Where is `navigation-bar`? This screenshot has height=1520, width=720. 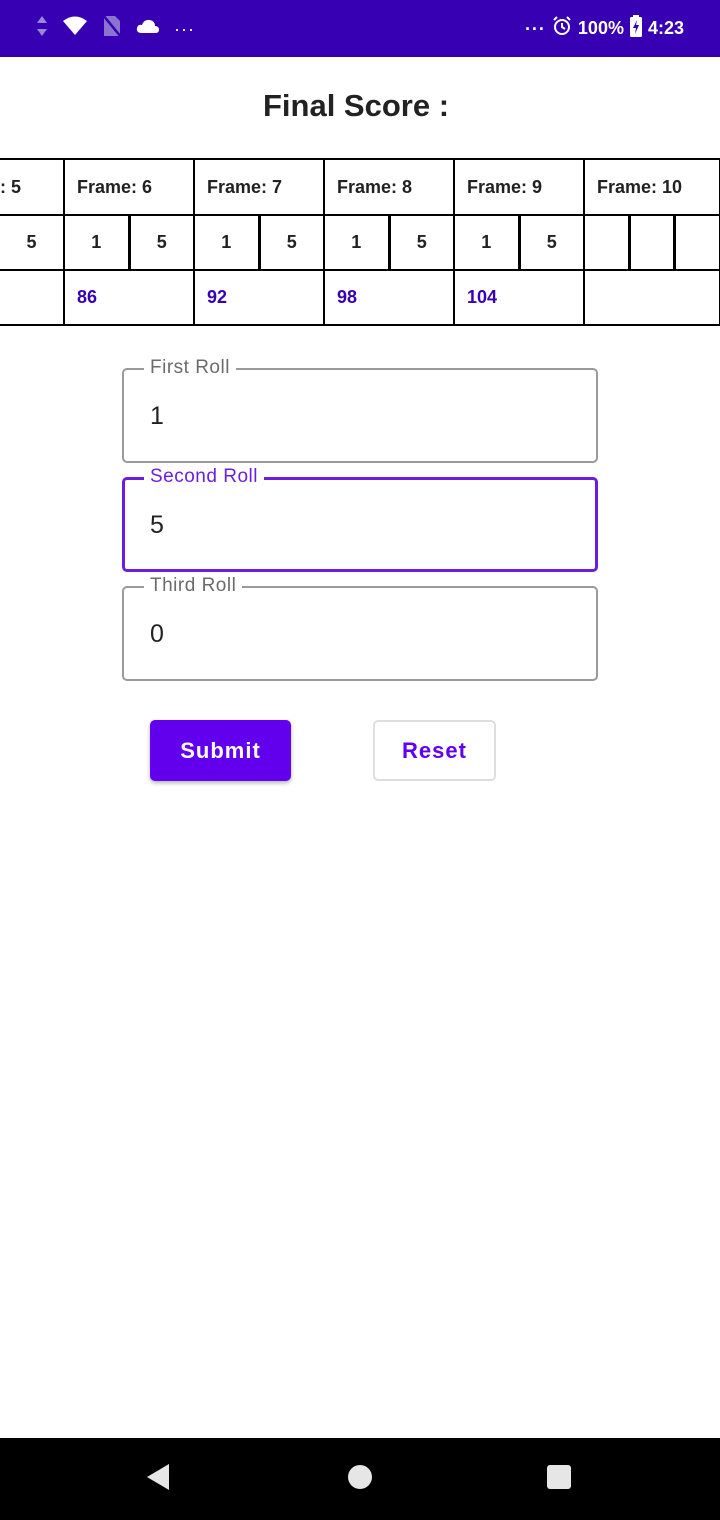
navigation-bar is located at coordinates (360, 1479).